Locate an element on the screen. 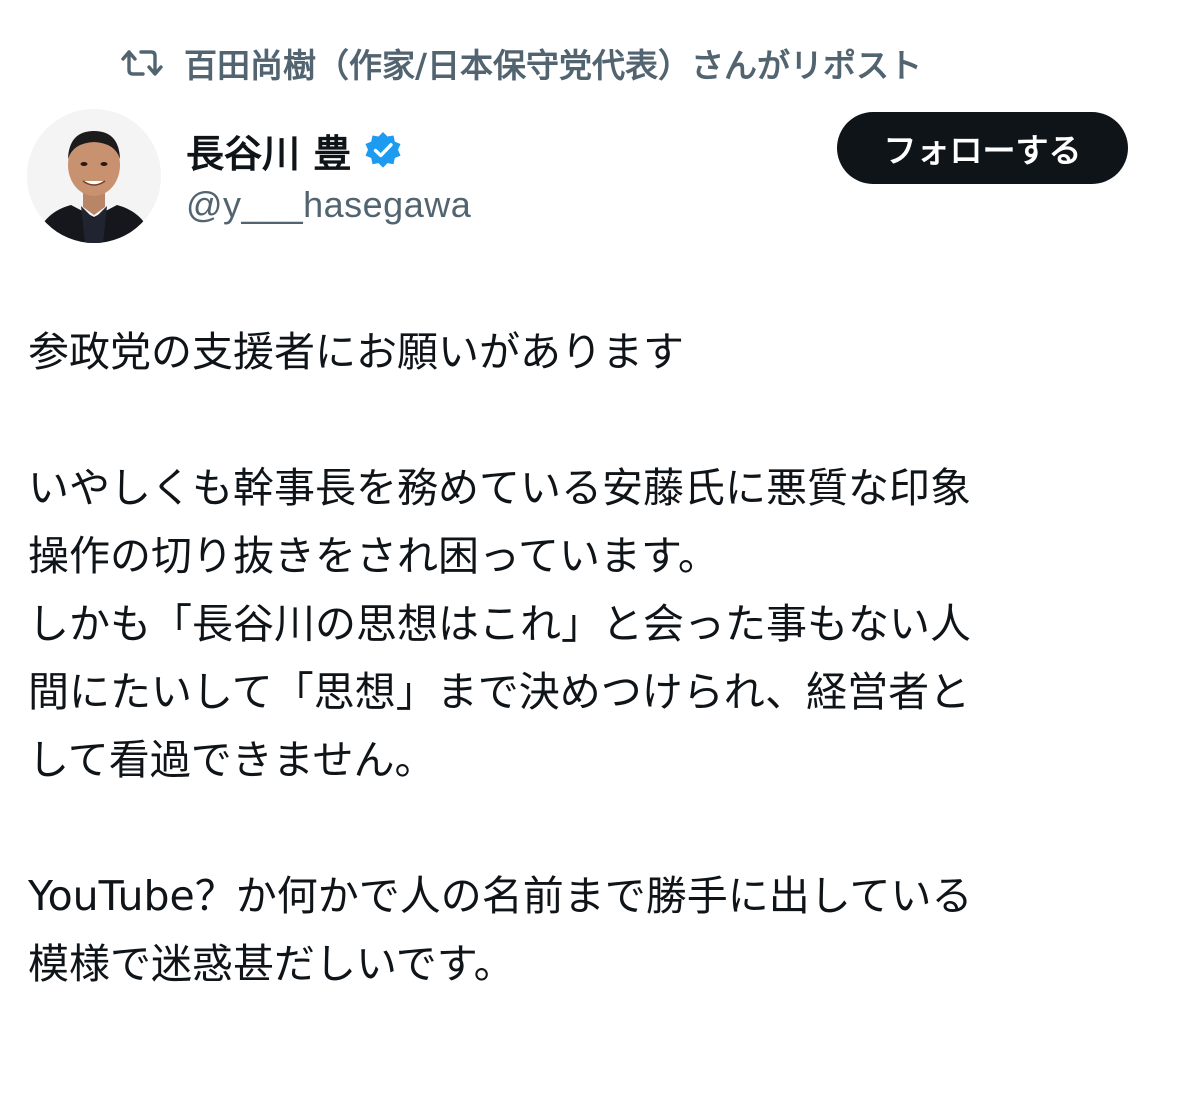 This screenshot has width=1179, height=1118. author-display-name: 長谷川 豊 is located at coordinates (268, 150).